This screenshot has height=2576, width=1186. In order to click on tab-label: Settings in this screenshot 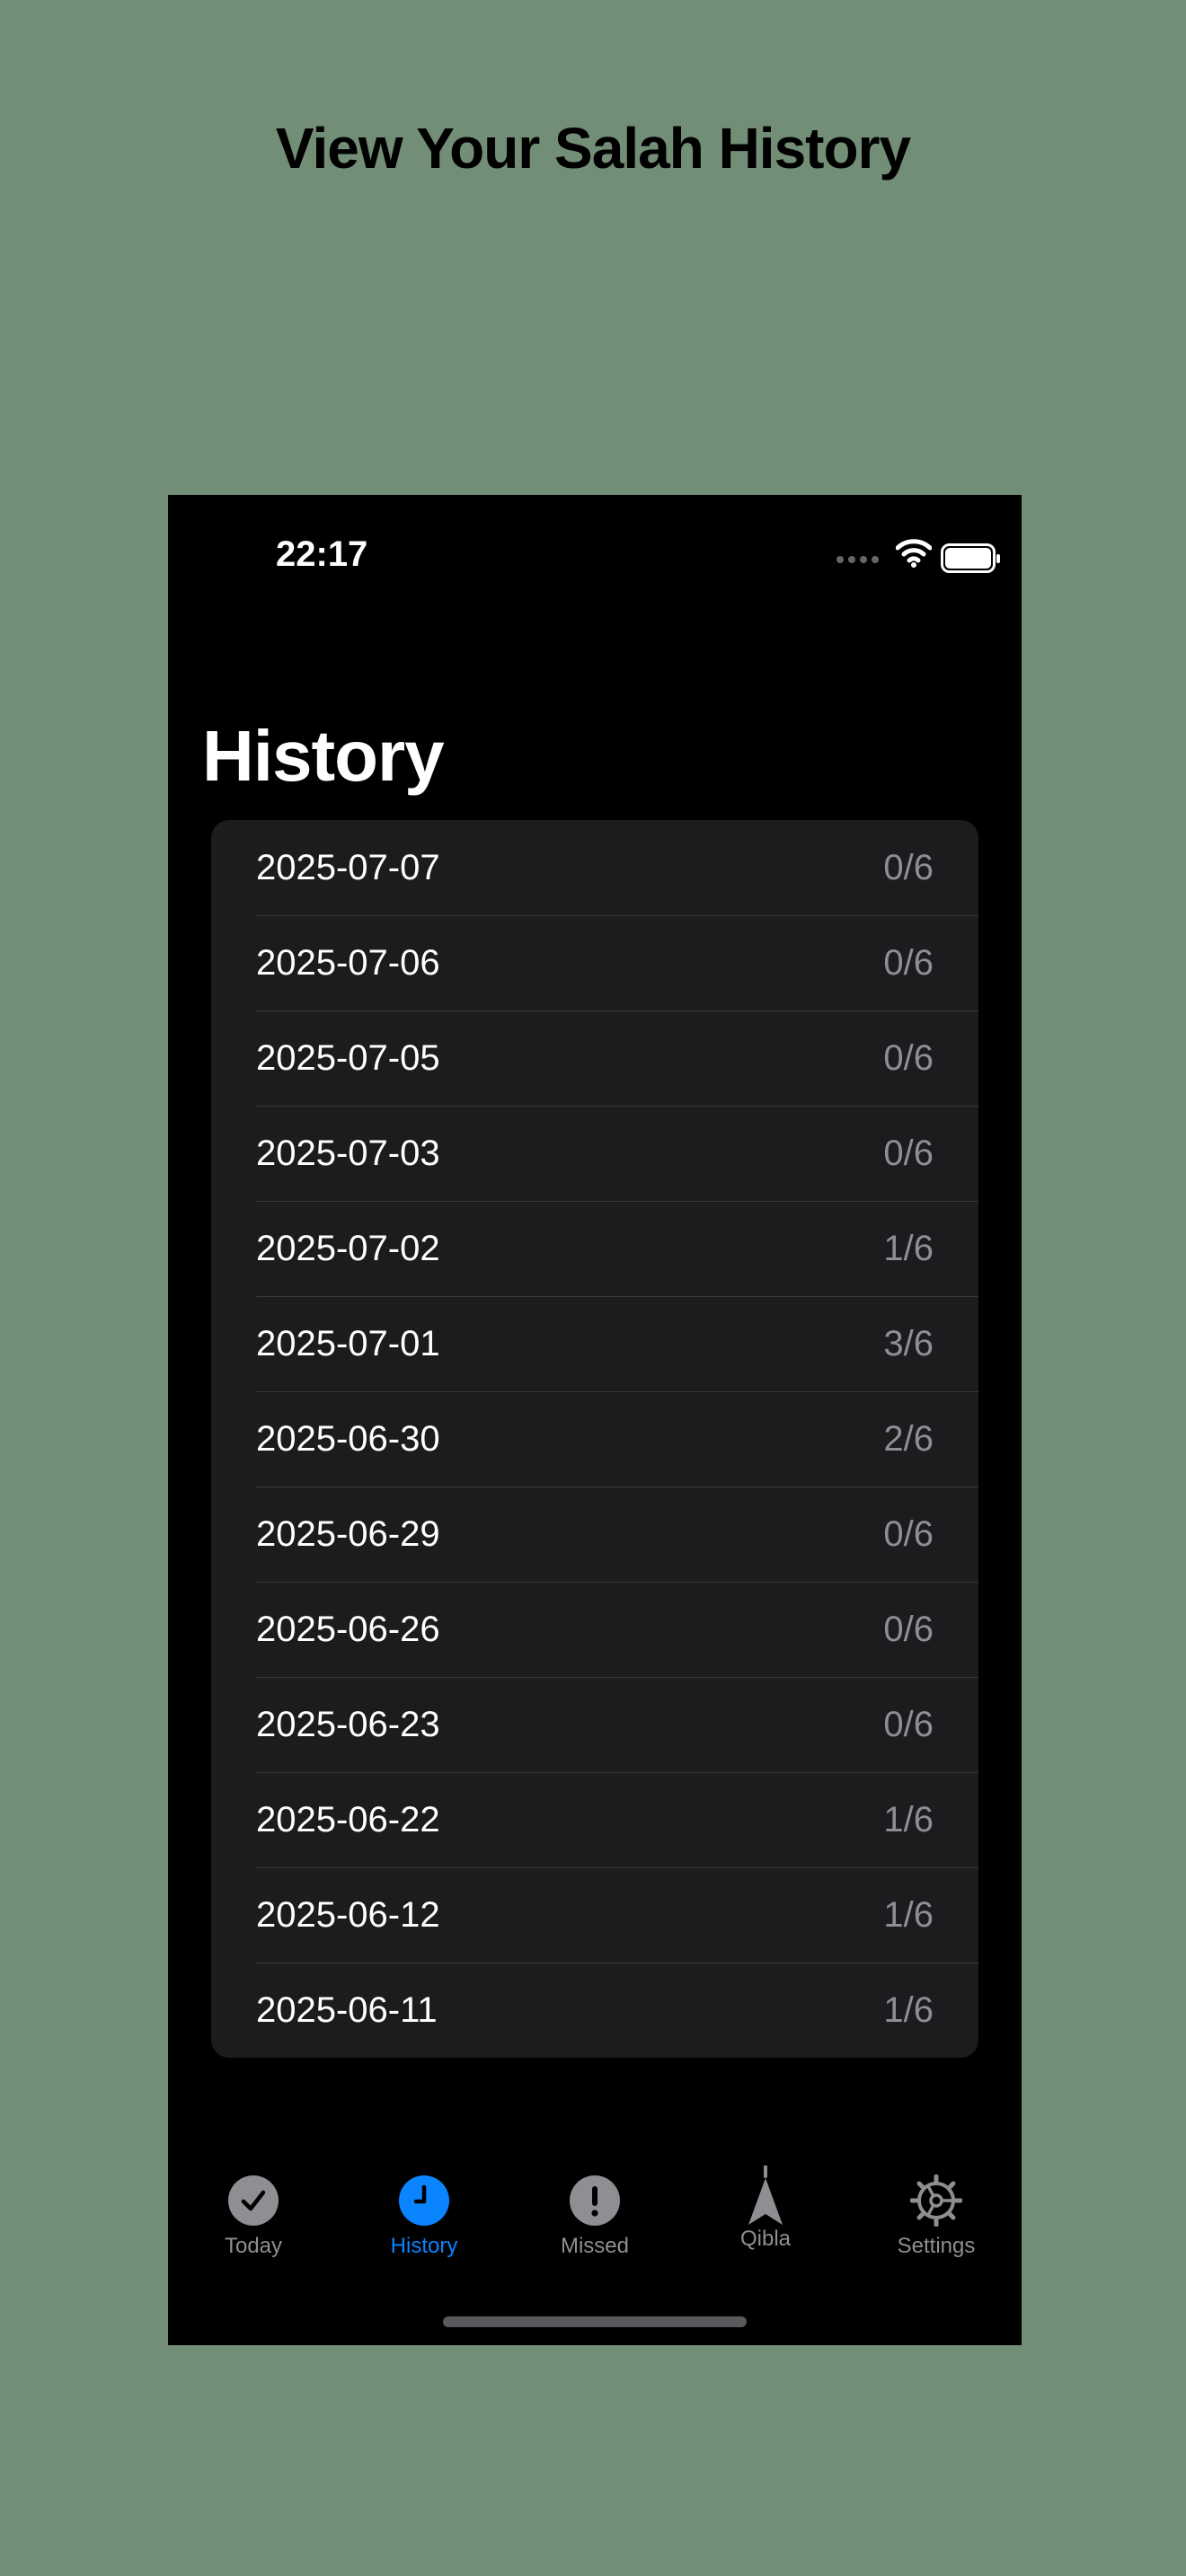, I will do `click(937, 2246)`.